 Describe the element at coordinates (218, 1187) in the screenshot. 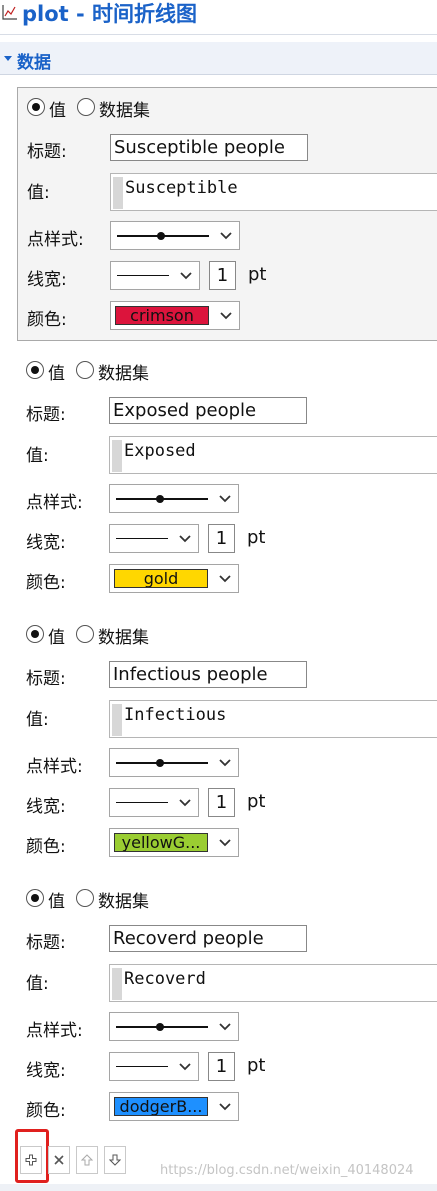

I see `bottom-bar` at that location.